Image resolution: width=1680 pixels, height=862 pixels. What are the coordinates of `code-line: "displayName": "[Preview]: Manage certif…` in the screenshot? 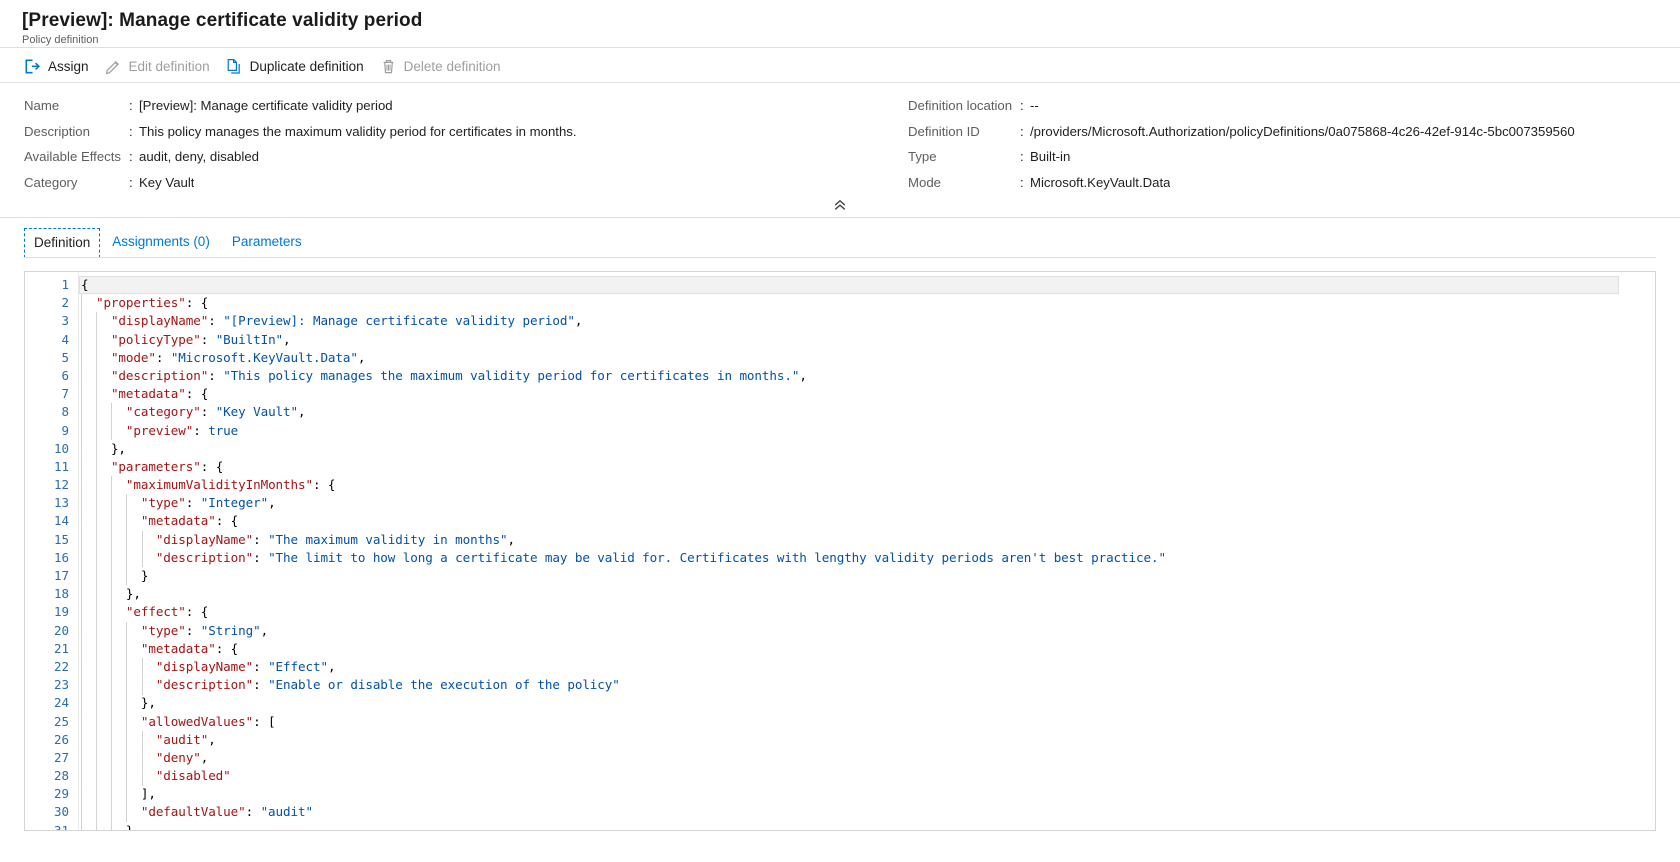 It's located at (867, 321).